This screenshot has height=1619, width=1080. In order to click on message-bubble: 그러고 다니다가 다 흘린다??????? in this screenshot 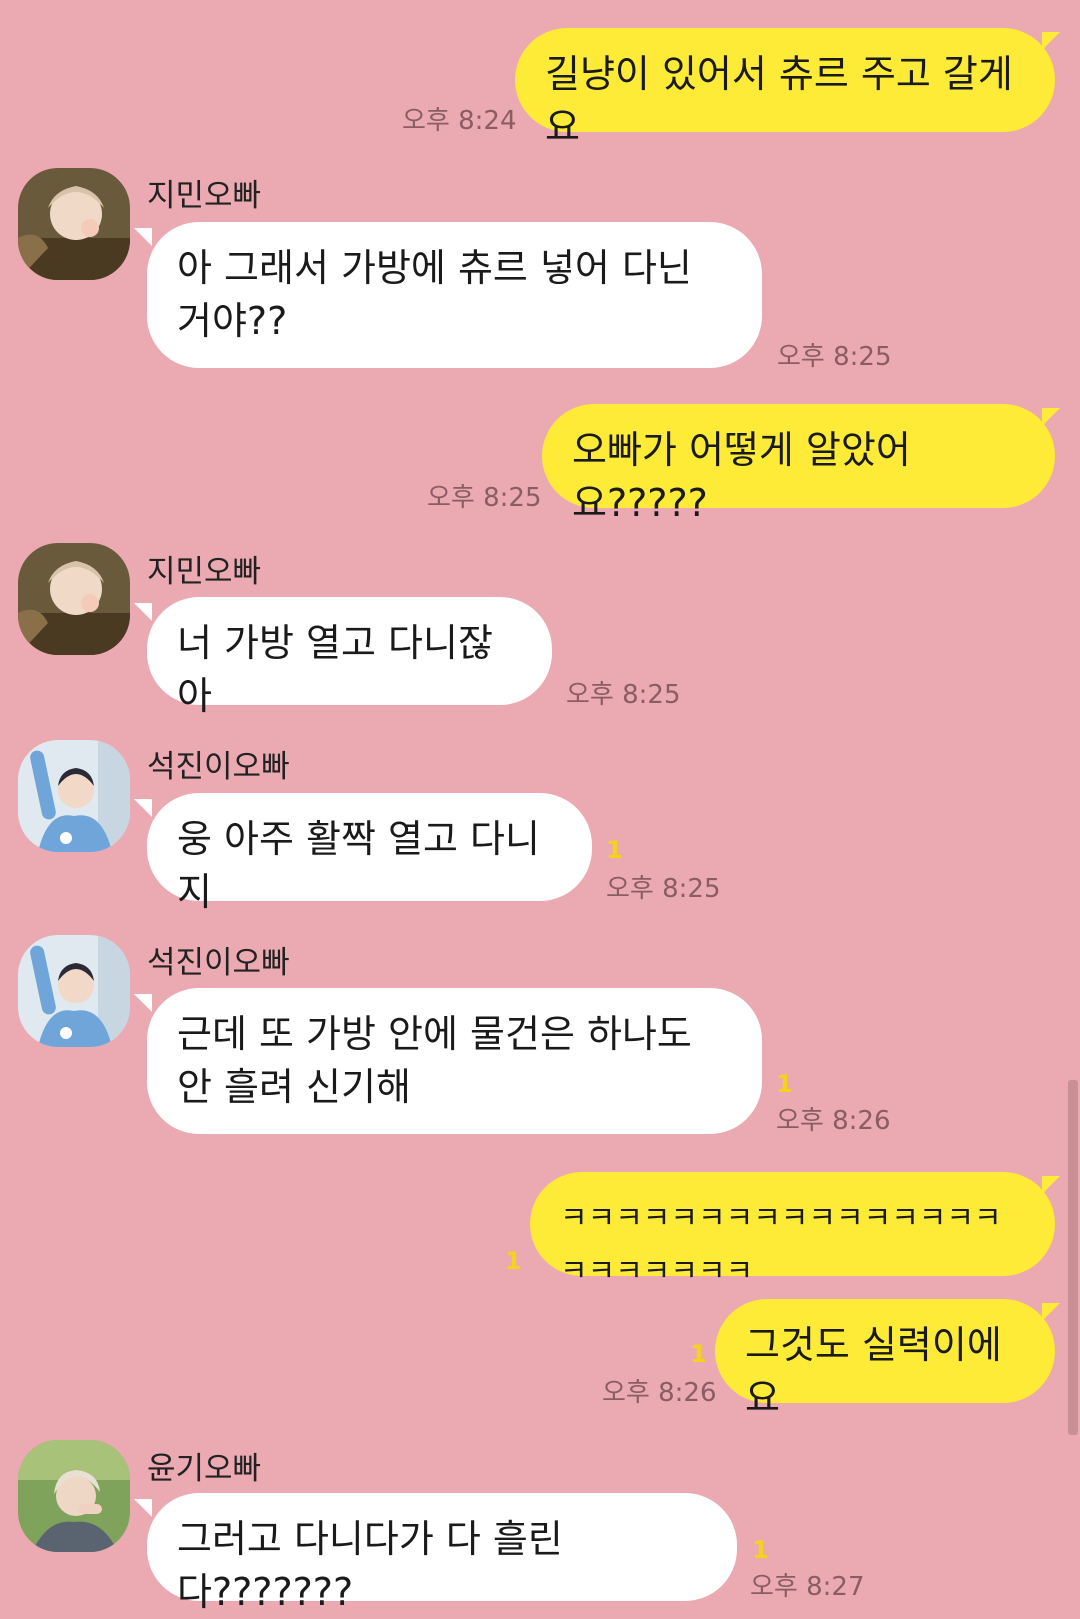, I will do `click(442, 1553)`.